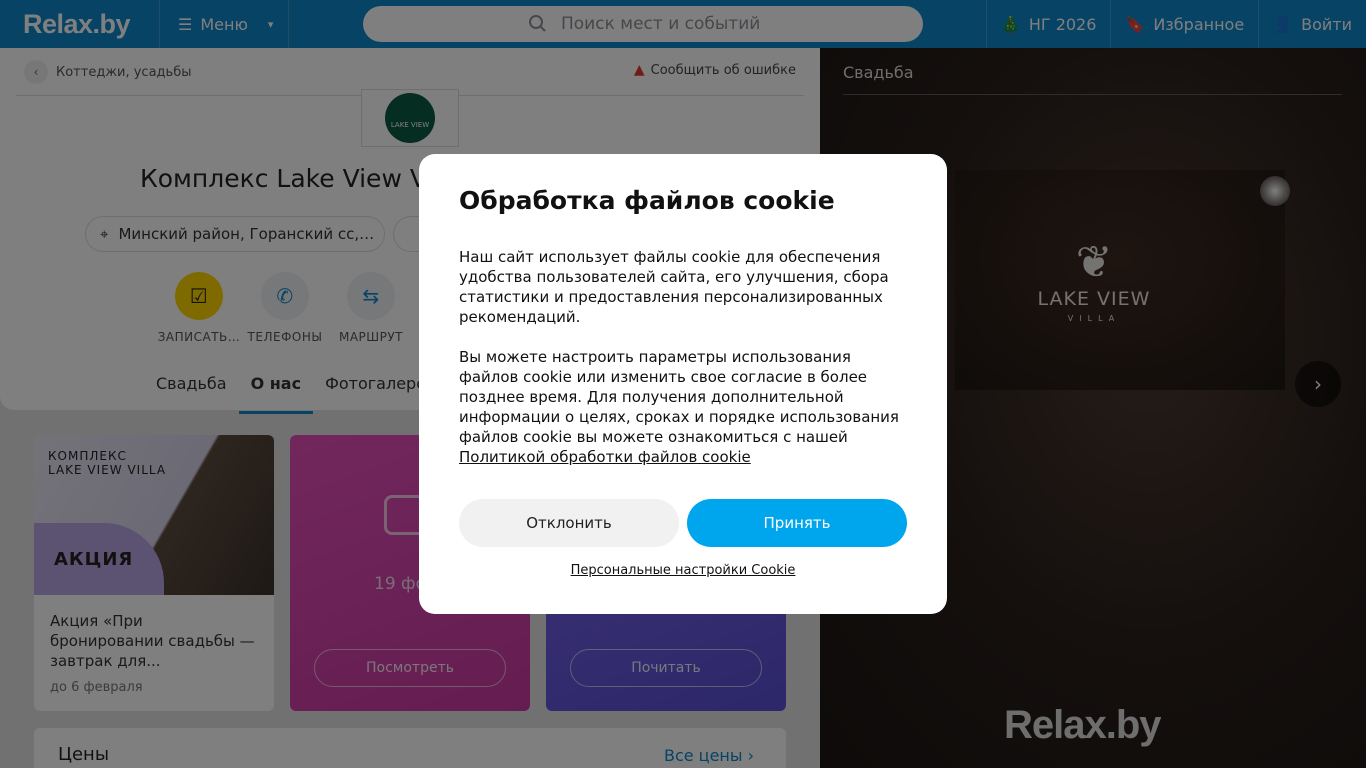  What do you see at coordinates (569, 523) in the screenshot?
I see `decline-button: Отклонить` at bounding box center [569, 523].